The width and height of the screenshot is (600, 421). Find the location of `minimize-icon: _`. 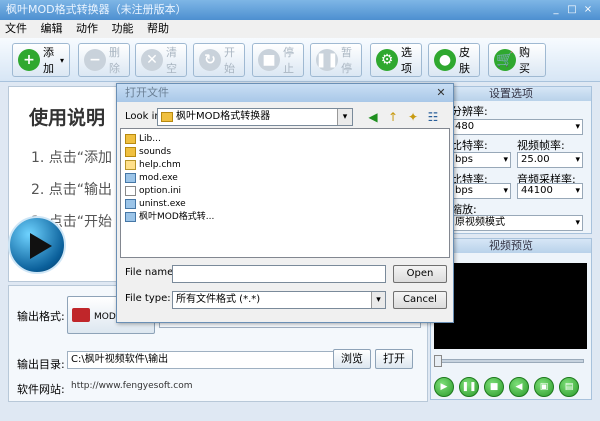

minimize-icon: _ is located at coordinates (556, 10).